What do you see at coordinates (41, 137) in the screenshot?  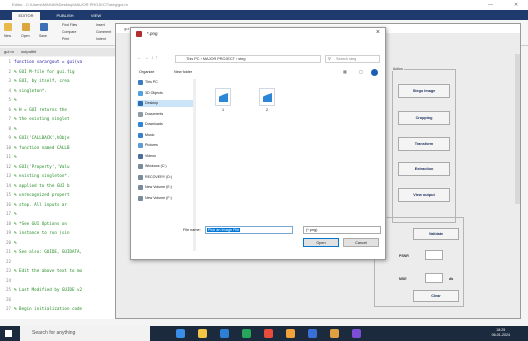 I see `code-line: % GUI('CALLBACK',hObje` at bounding box center [41, 137].